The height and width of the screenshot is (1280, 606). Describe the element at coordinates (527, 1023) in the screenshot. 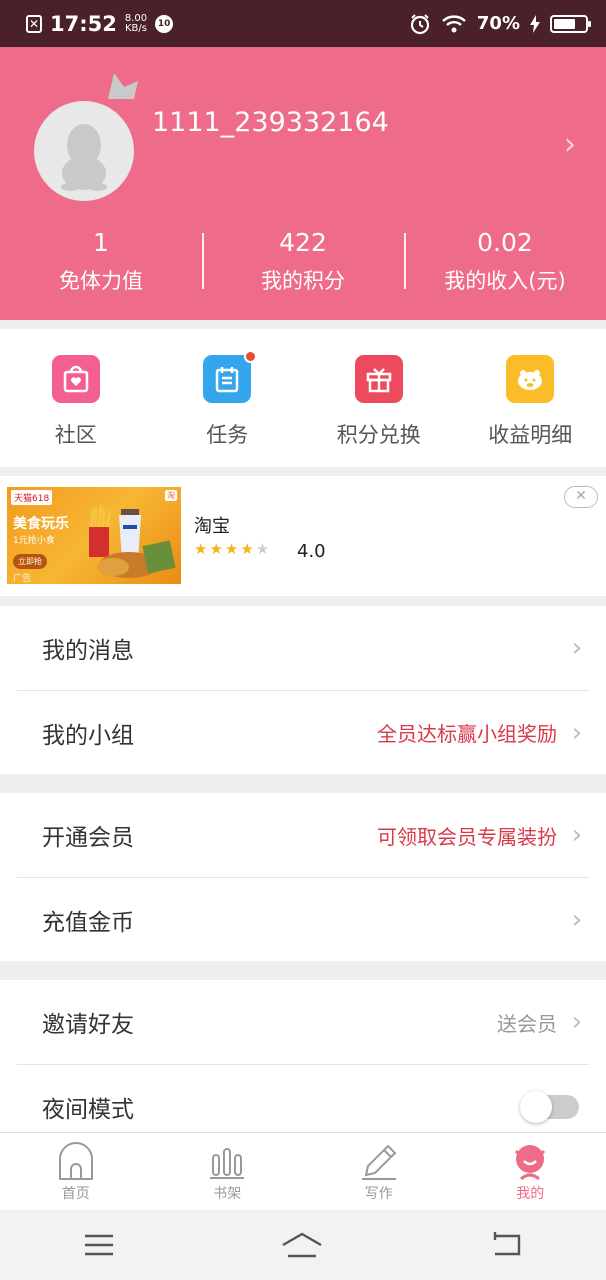

I see `invite-reward-text: 送会员` at that location.